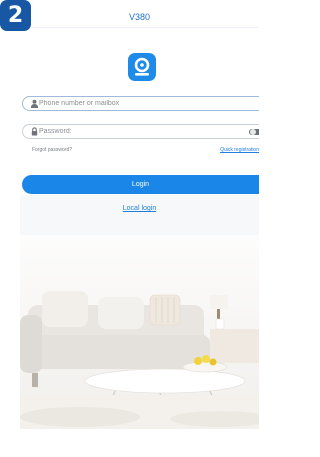  I want to click on phone-input, so click(139, 103).